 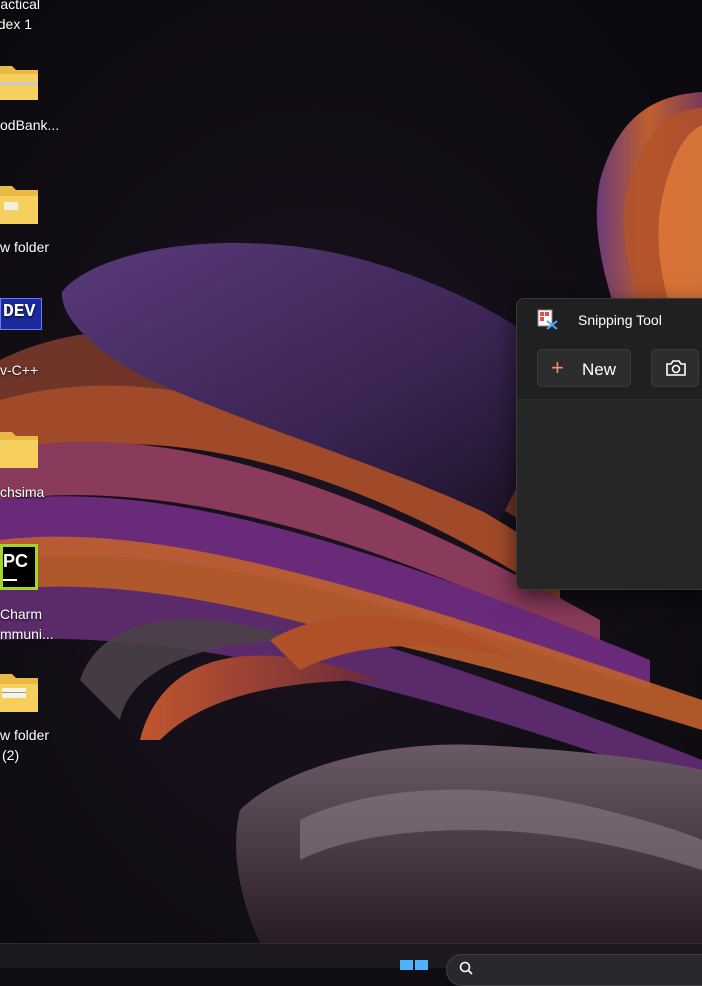 What do you see at coordinates (16, 561) in the screenshot?
I see `pycharm-badge: PC` at bounding box center [16, 561].